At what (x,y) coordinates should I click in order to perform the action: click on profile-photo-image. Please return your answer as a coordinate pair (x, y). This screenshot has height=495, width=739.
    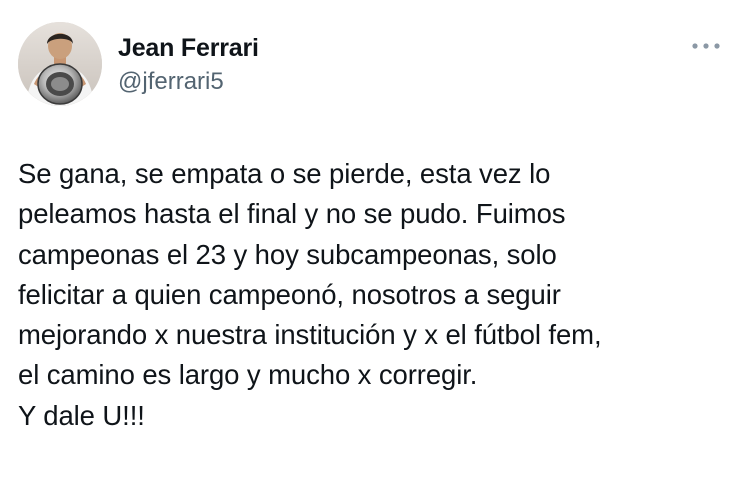
    Looking at the image, I should click on (60, 64).